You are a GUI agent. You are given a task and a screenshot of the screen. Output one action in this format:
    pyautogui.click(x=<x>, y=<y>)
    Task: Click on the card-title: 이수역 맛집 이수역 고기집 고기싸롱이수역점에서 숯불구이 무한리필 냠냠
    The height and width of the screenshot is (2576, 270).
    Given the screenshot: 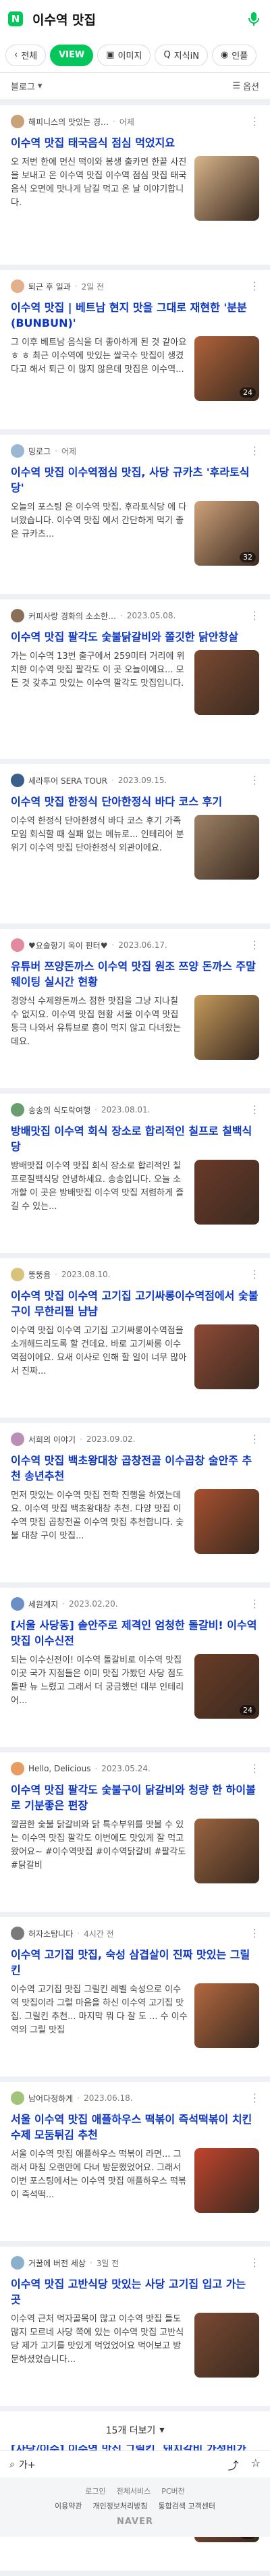 What is the action you would take?
    pyautogui.click(x=135, y=1304)
    